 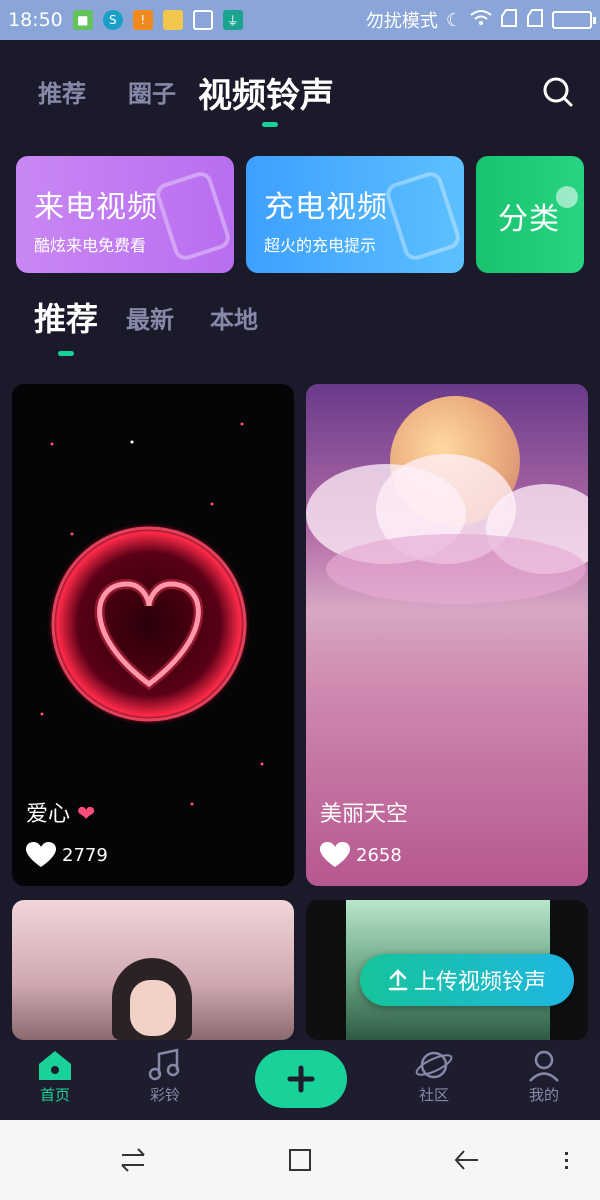 I want to click on like-count-value: 2658, so click(x=379, y=855).